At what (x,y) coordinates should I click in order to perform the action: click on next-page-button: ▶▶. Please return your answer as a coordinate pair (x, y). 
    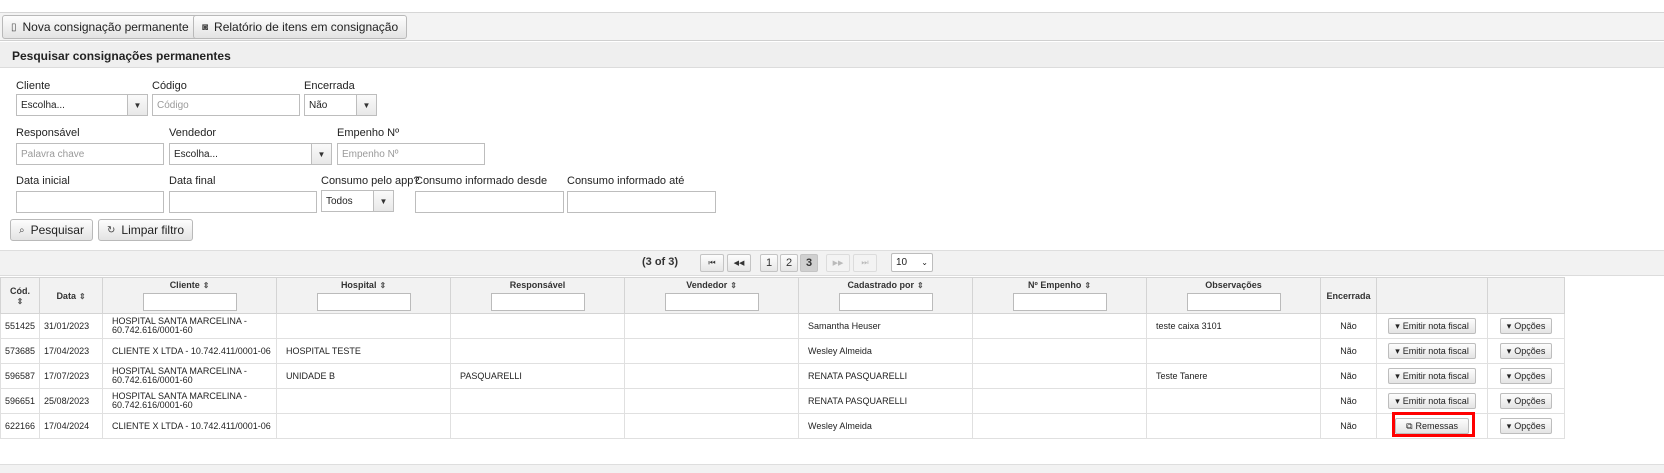
    Looking at the image, I should click on (838, 263).